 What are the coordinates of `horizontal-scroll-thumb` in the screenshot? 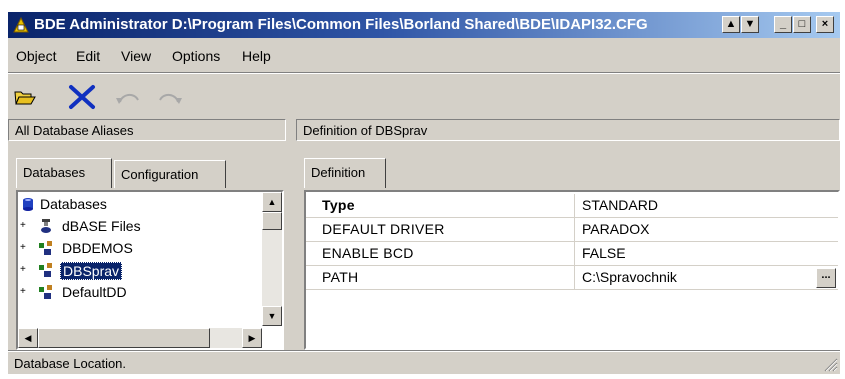 It's located at (124, 338).